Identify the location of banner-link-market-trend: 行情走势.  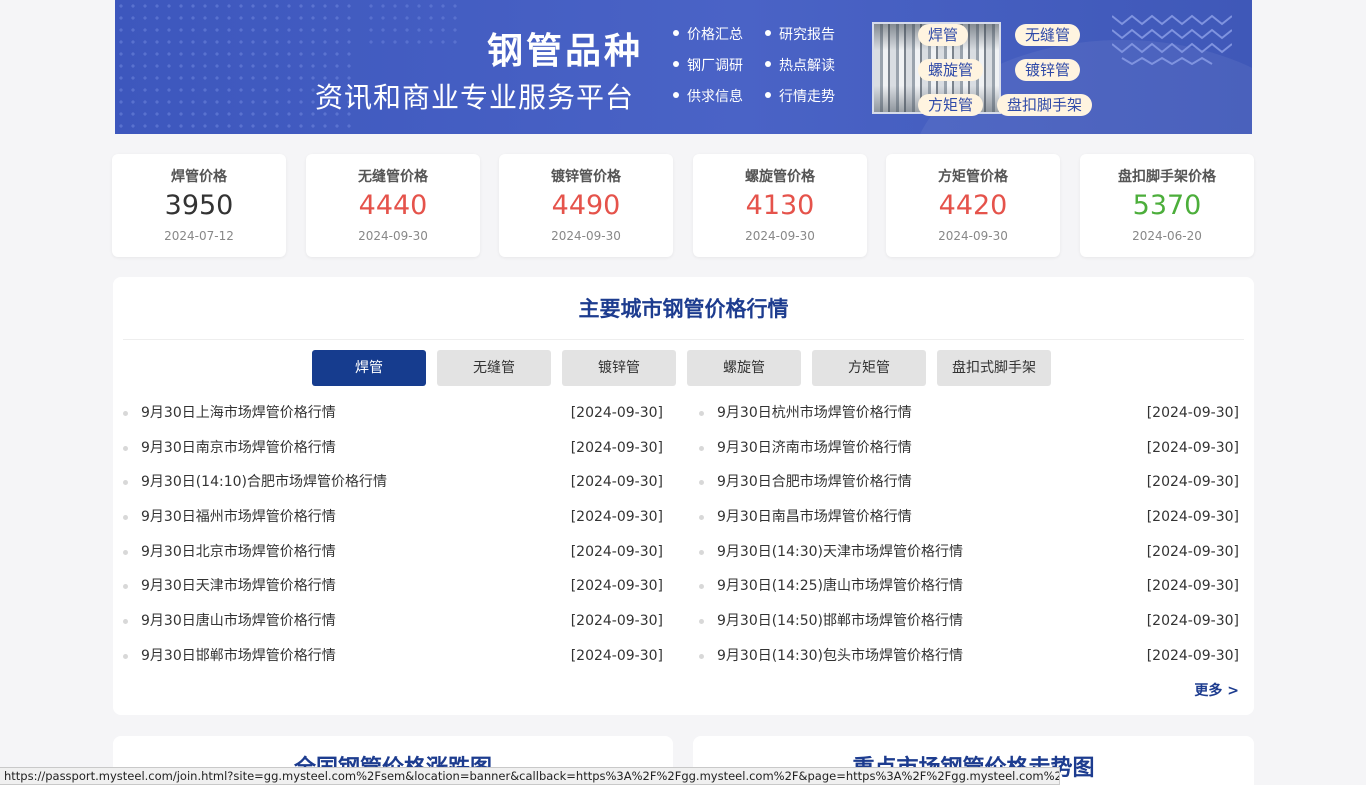
(811, 97).